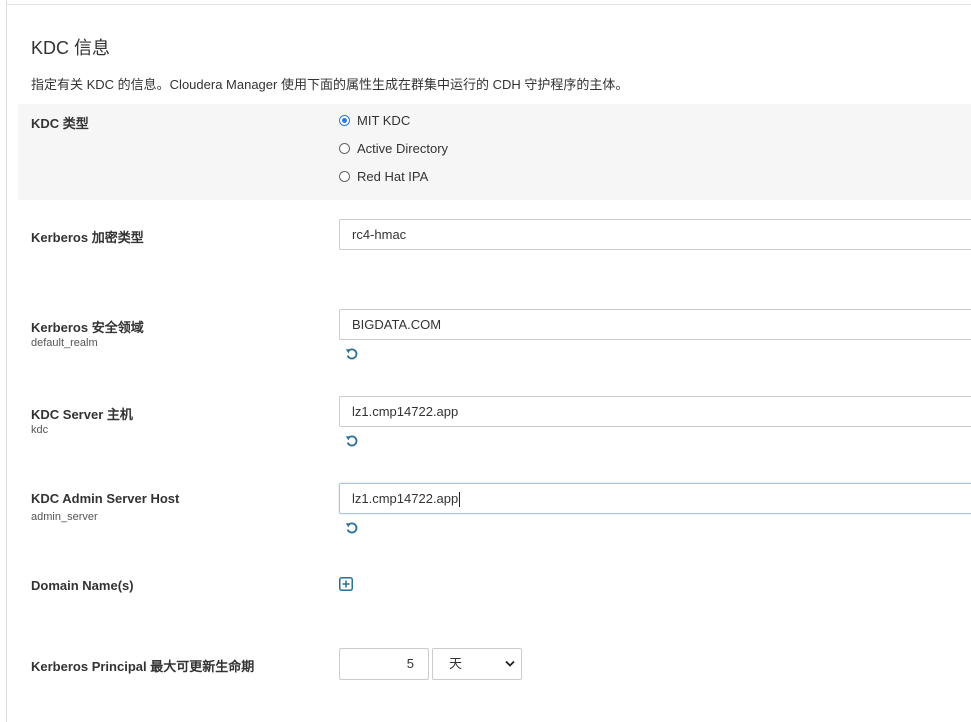 Image resolution: width=971 pixels, height=722 pixels. Describe the element at coordinates (510, 663) in the screenshot. I see `chevron-down-icon` at that location.